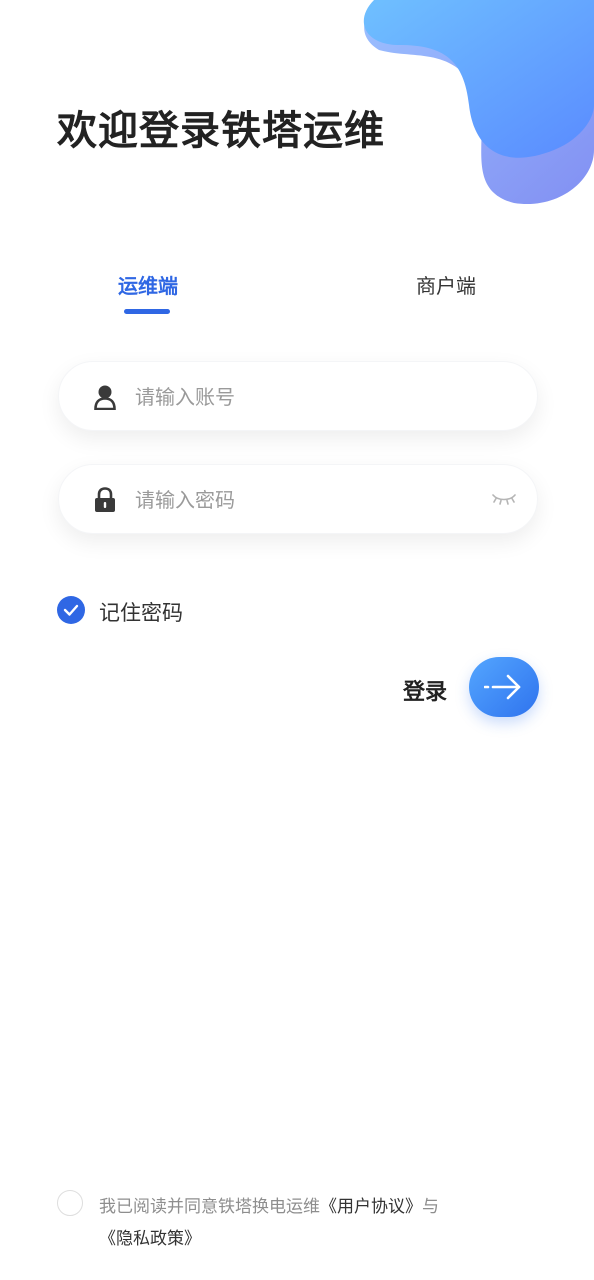 This screenshot has width=594, height=1280. I want to click on decorative-blob, so click(478, 102).